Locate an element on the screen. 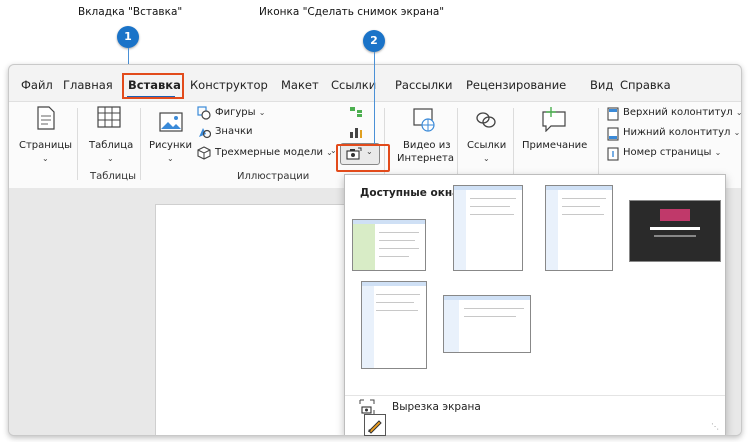 The width and height of the screenshot is (750, 442). thumb-searchbar is located at coordinates (675, 228).